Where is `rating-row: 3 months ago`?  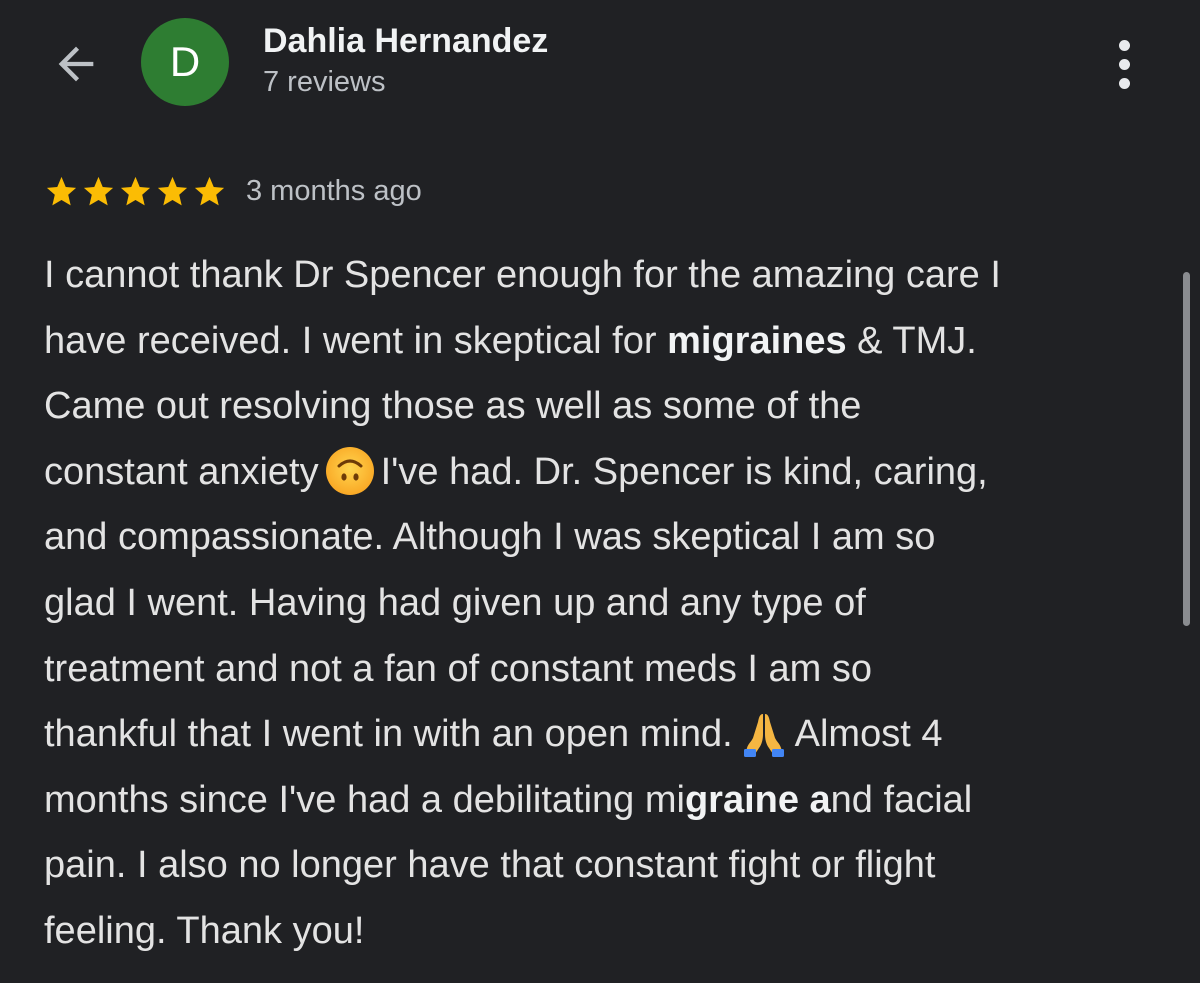 rating-row: 3 months ago is located at coordinates (233, 191).